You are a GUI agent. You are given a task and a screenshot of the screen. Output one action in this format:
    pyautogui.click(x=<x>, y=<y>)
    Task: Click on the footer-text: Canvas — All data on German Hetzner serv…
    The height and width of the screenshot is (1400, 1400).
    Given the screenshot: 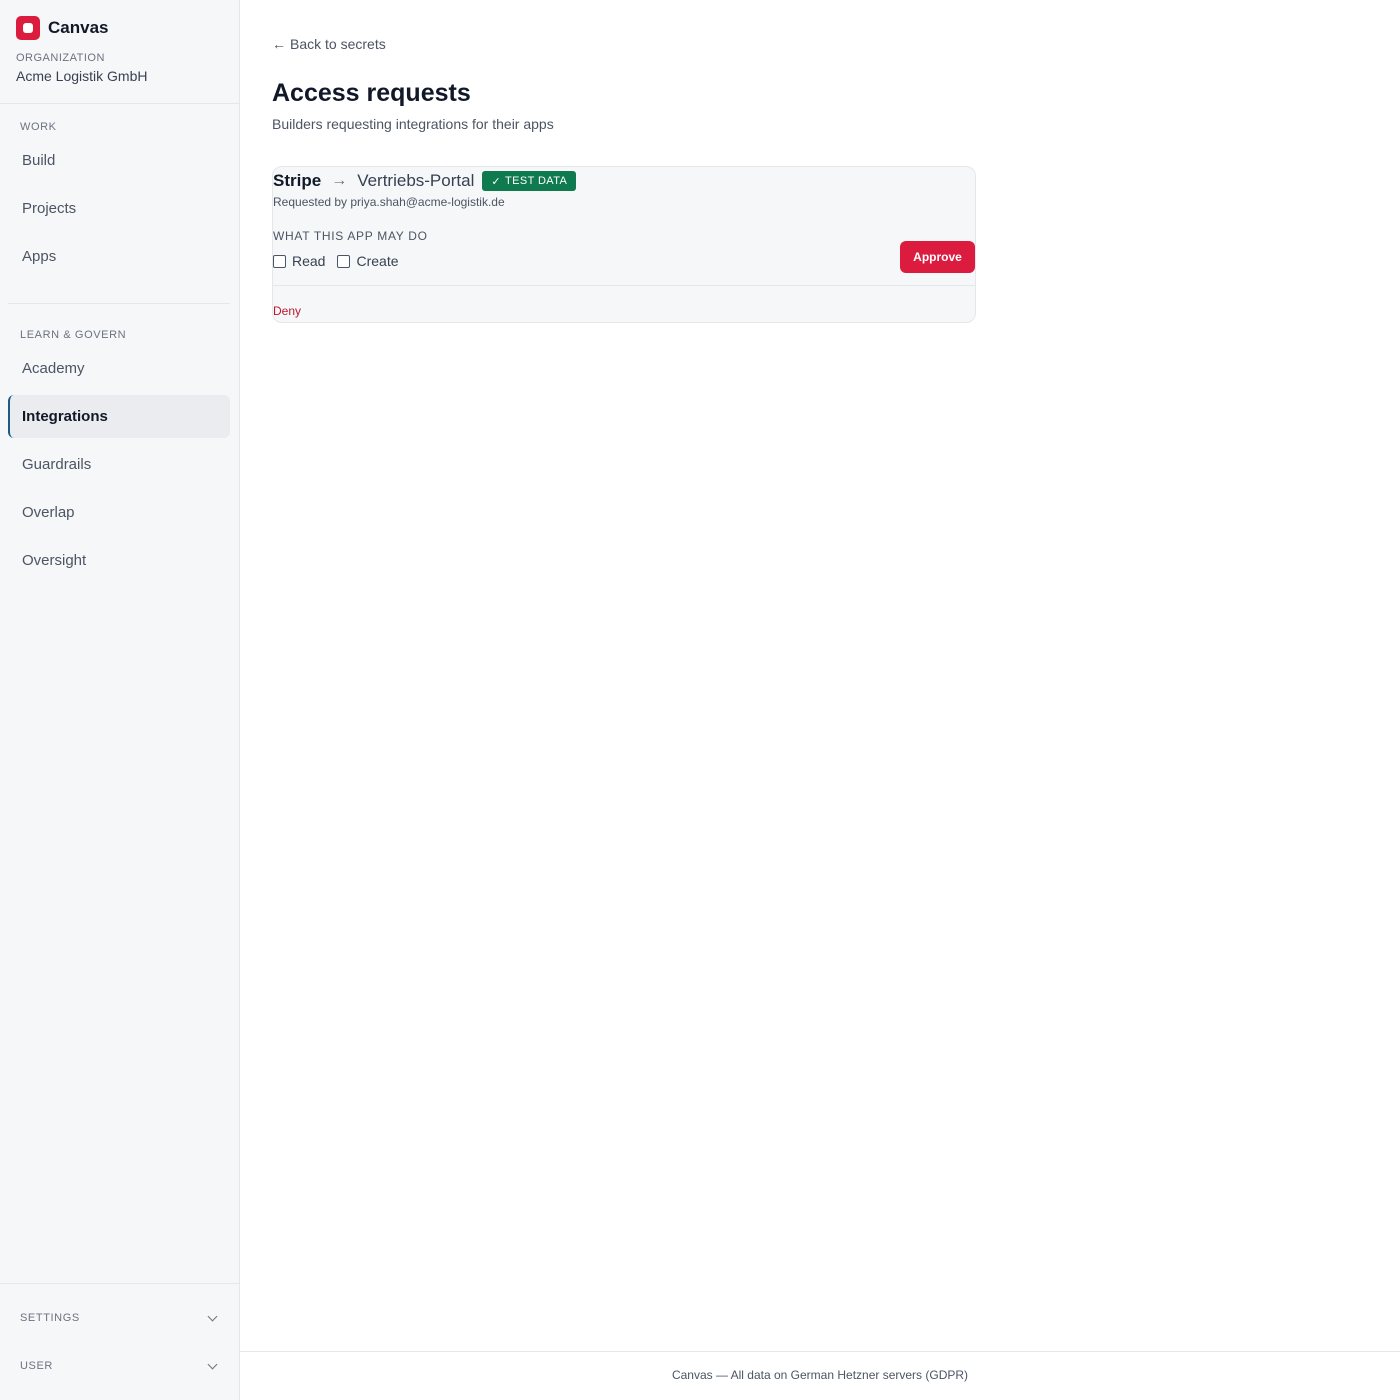 What is the action you would take?
    pyautogui.click(x=820, y=1375)
    